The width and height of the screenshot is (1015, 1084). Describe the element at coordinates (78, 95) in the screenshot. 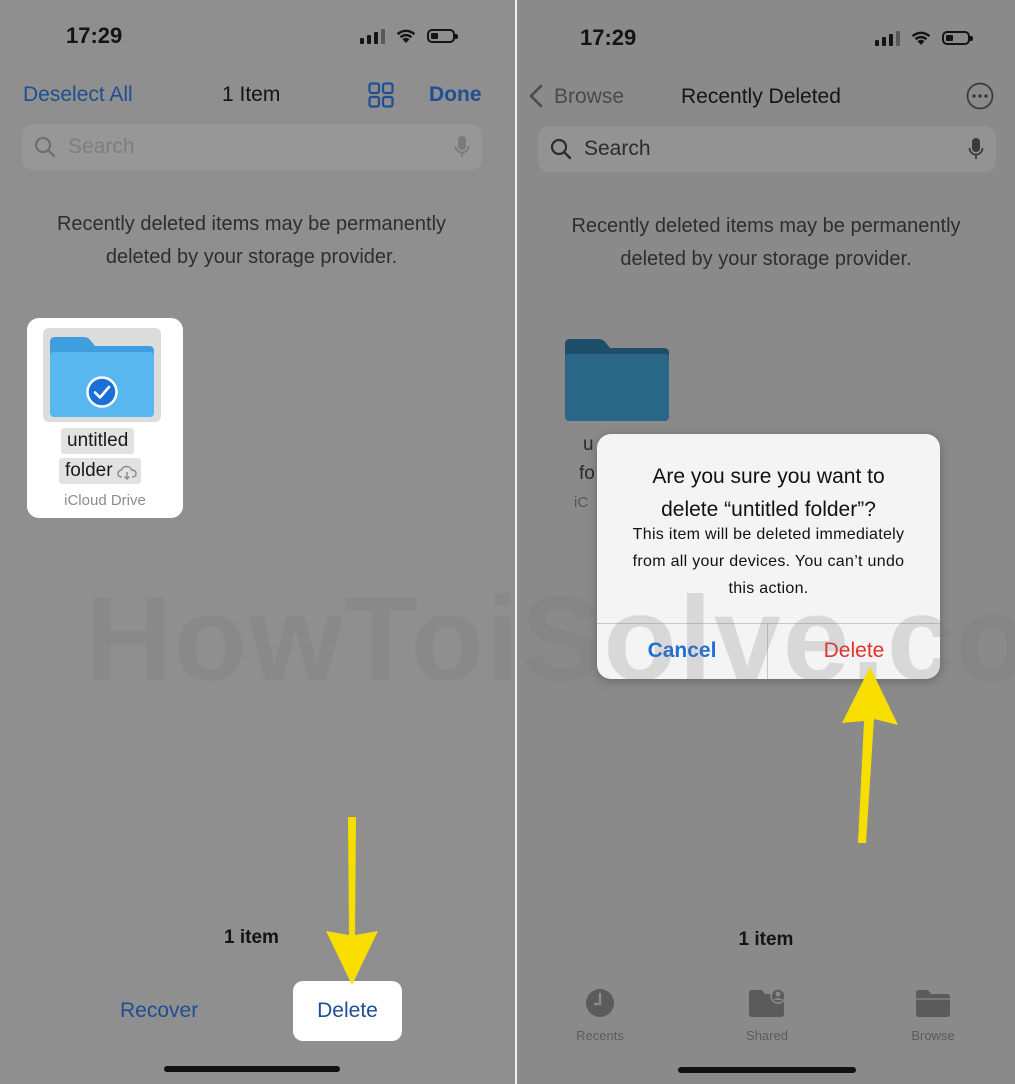

I see `deselect-all-button: Deselect All` at that location.